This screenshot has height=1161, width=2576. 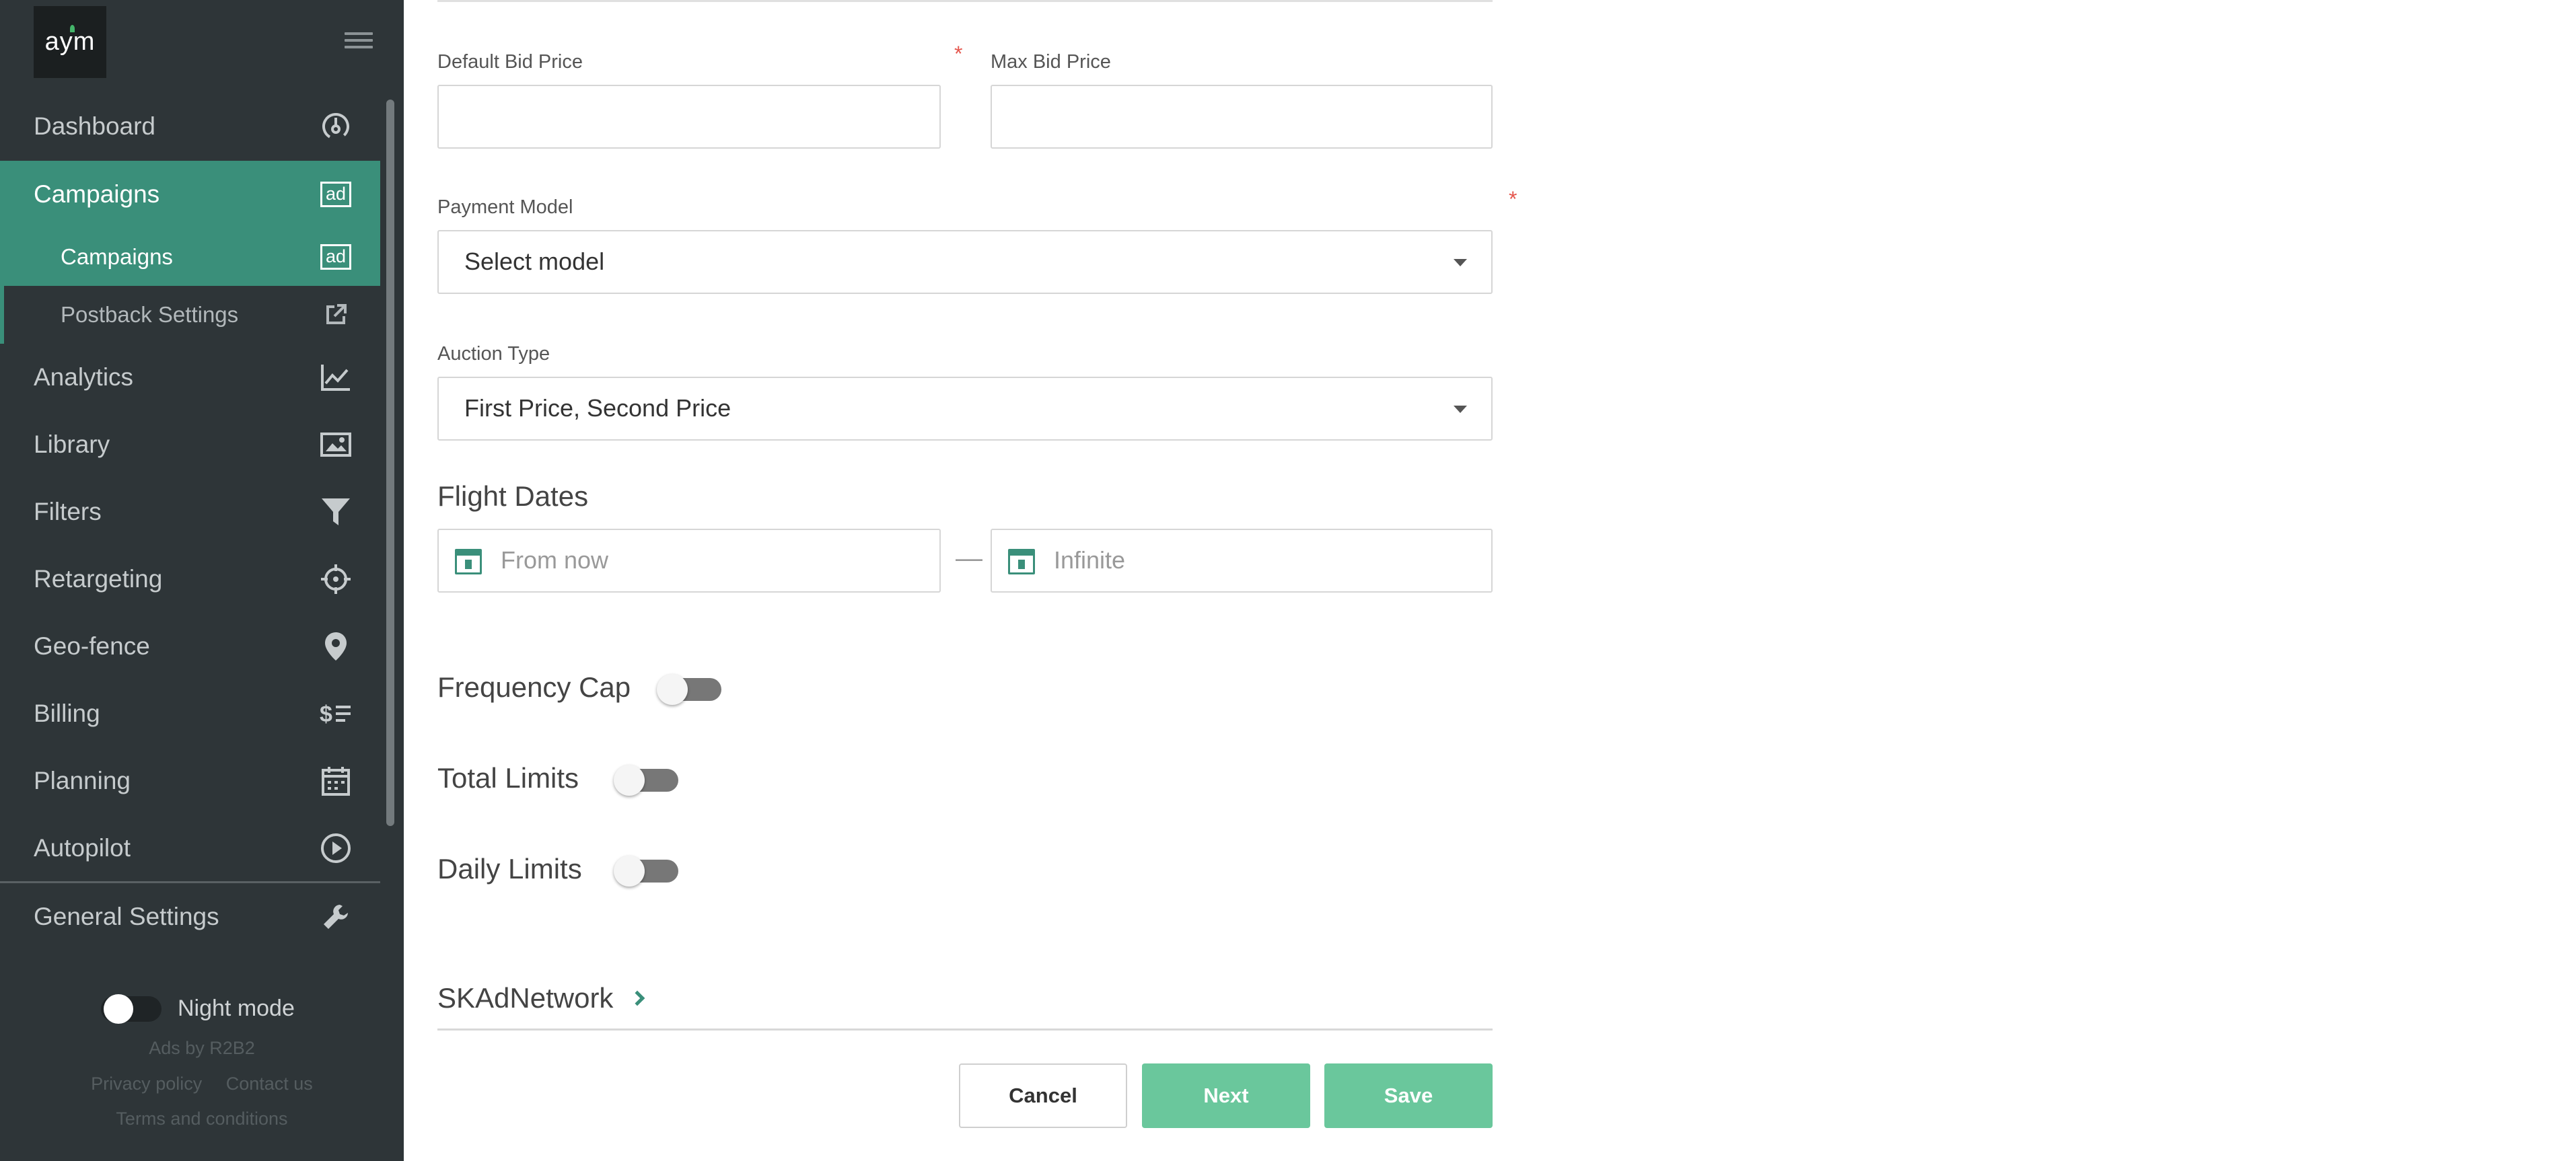 I want to click on external-link-icon, so click(x=336, y=315).